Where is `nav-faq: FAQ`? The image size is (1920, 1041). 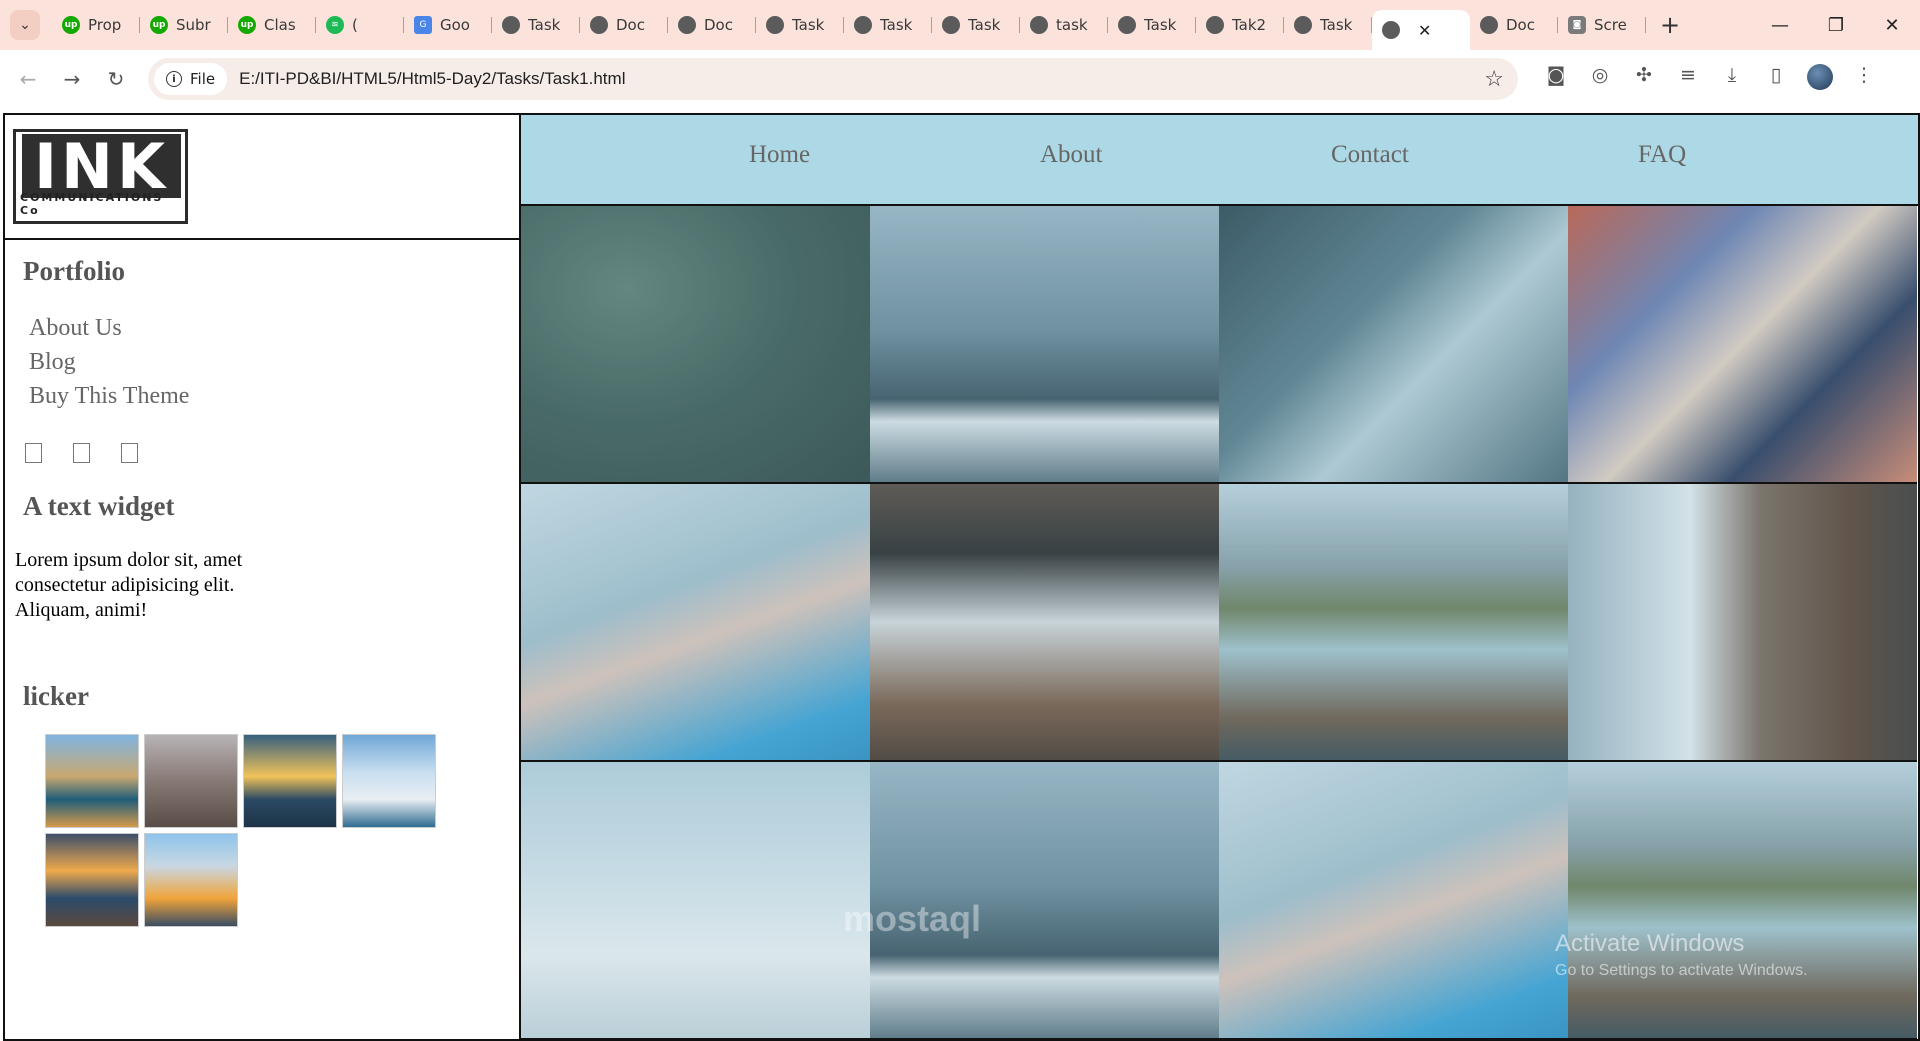
nav-faq: FAQ is located at coordinates (1662, 155).